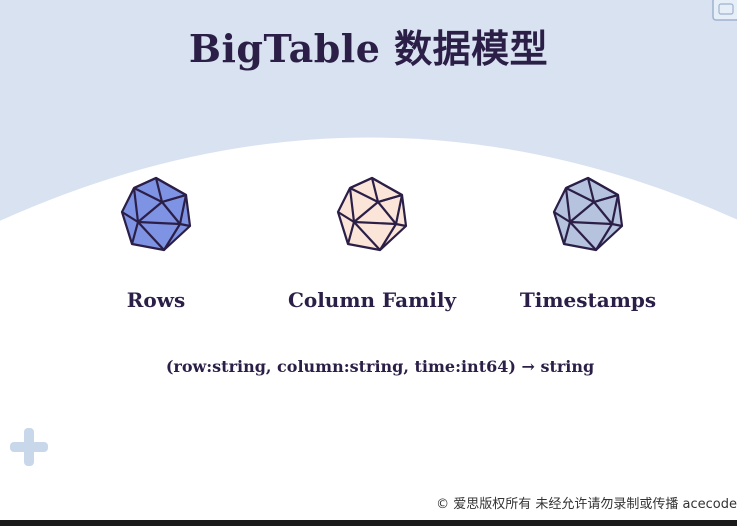 The image size is (737, 526). I want to click on page-title: BigTable 数据模型, so click(368, 48).